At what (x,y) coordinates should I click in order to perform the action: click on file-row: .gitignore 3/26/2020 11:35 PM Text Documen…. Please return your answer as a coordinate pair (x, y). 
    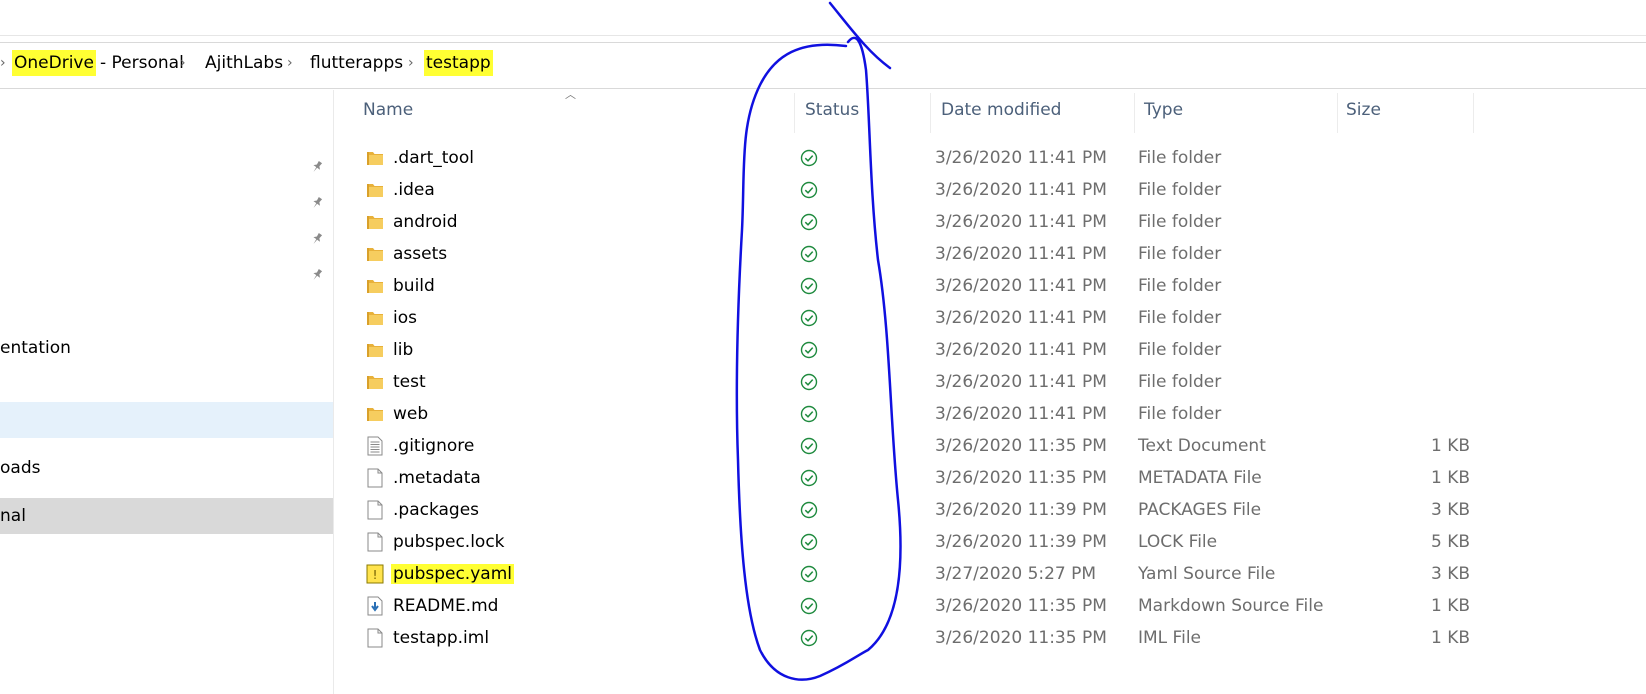
    Looking at the image, I should click on (915, 446).